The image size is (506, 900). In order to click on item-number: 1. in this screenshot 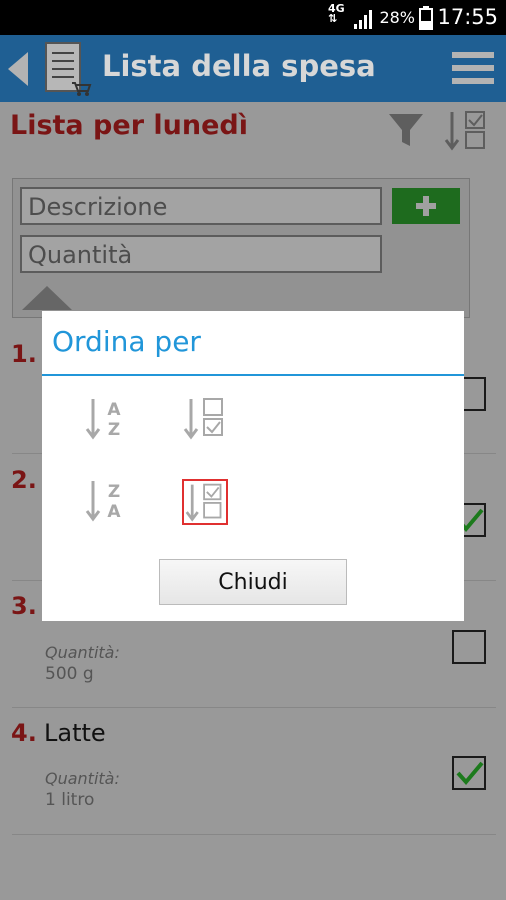, I will do `click(24, 354)`.